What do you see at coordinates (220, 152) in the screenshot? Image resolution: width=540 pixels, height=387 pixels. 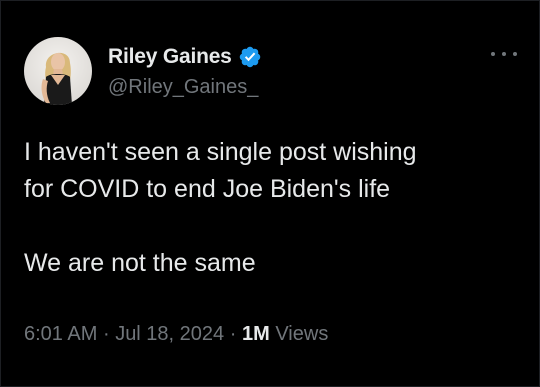 I see `tweet-text-line: I haven't seen a single post wishing` at bounding box center [220, 152].